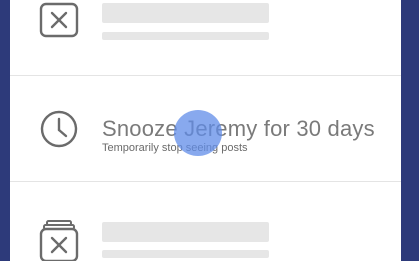 The image size is (419, 261). I want to click on snooze-sublabel: Temporarily stop seeing posts, so click(175, 148).